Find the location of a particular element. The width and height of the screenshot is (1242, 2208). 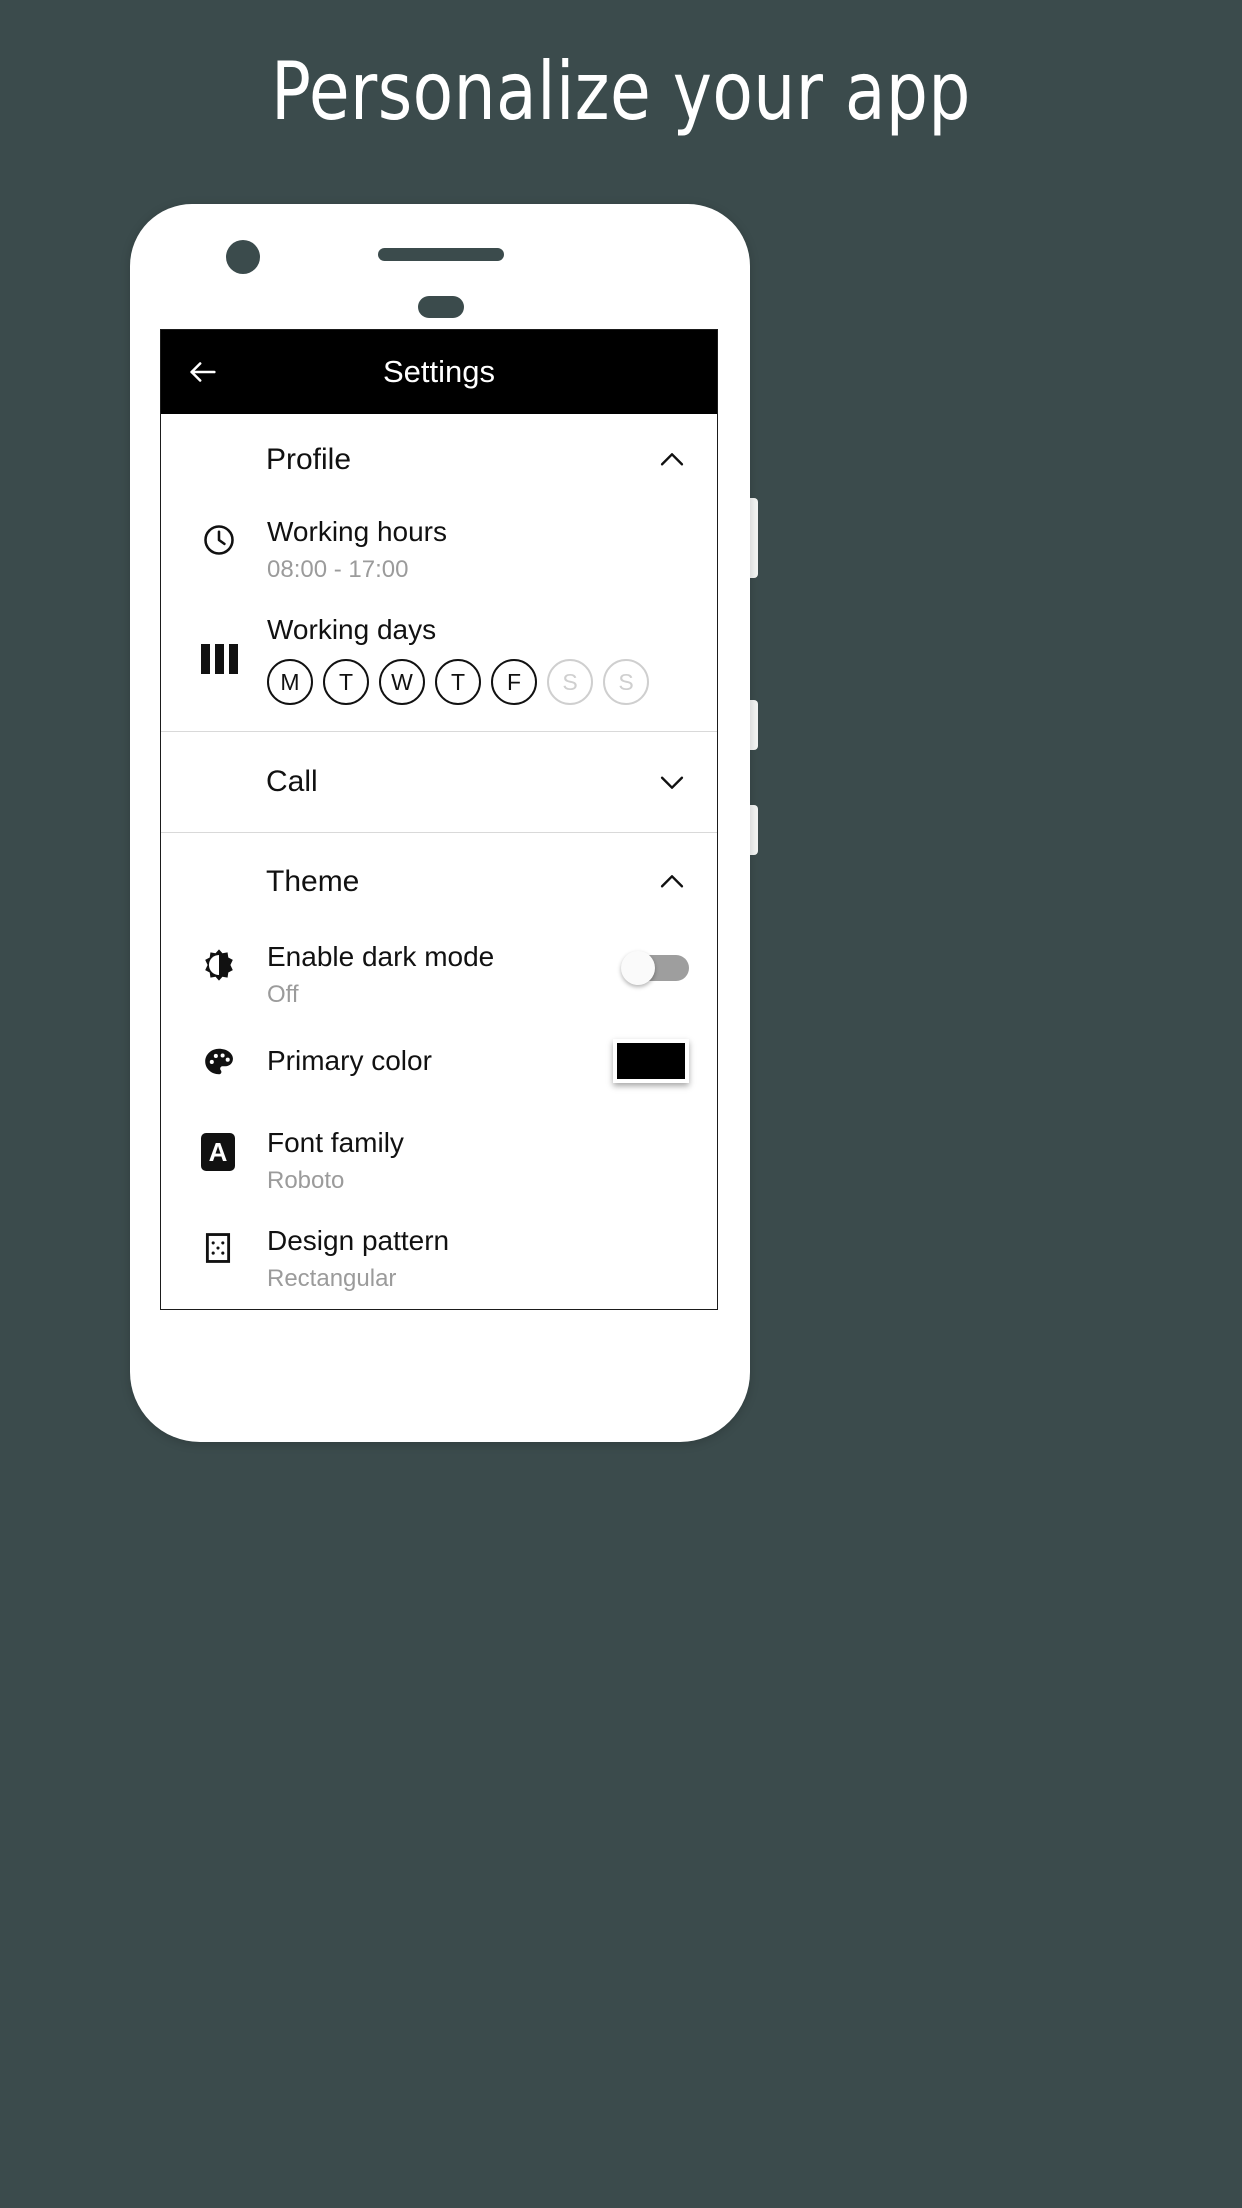

page-title: Personalize your app is located at coordinates (621, 91).